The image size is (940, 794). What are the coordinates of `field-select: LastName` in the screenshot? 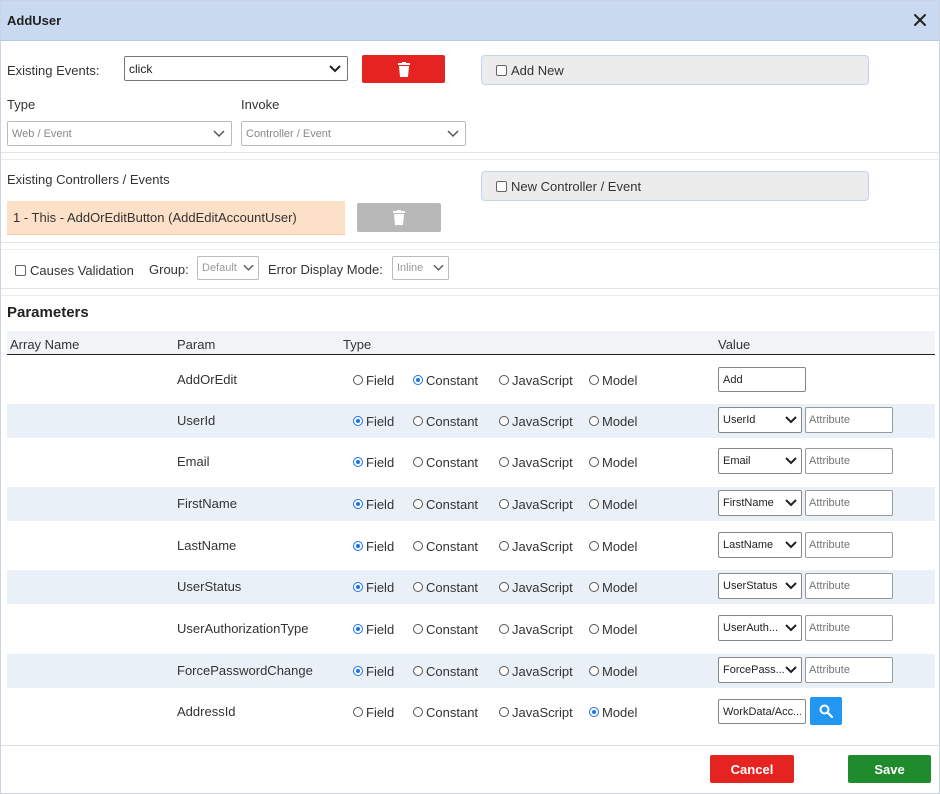 It's located at (760, 545).